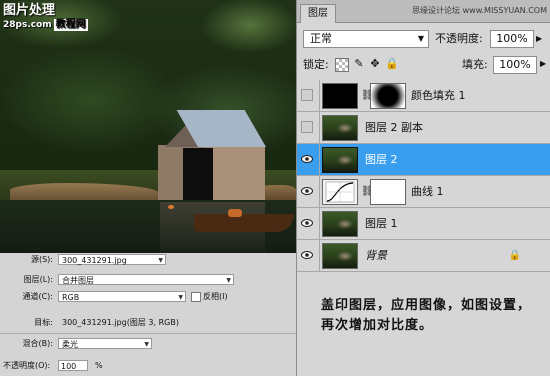 The height and width of the screenshot is (376, 550). Describe the element at coordinates (316, 64) in the screenshot. I see `lock-label: 锁定:` at that location.